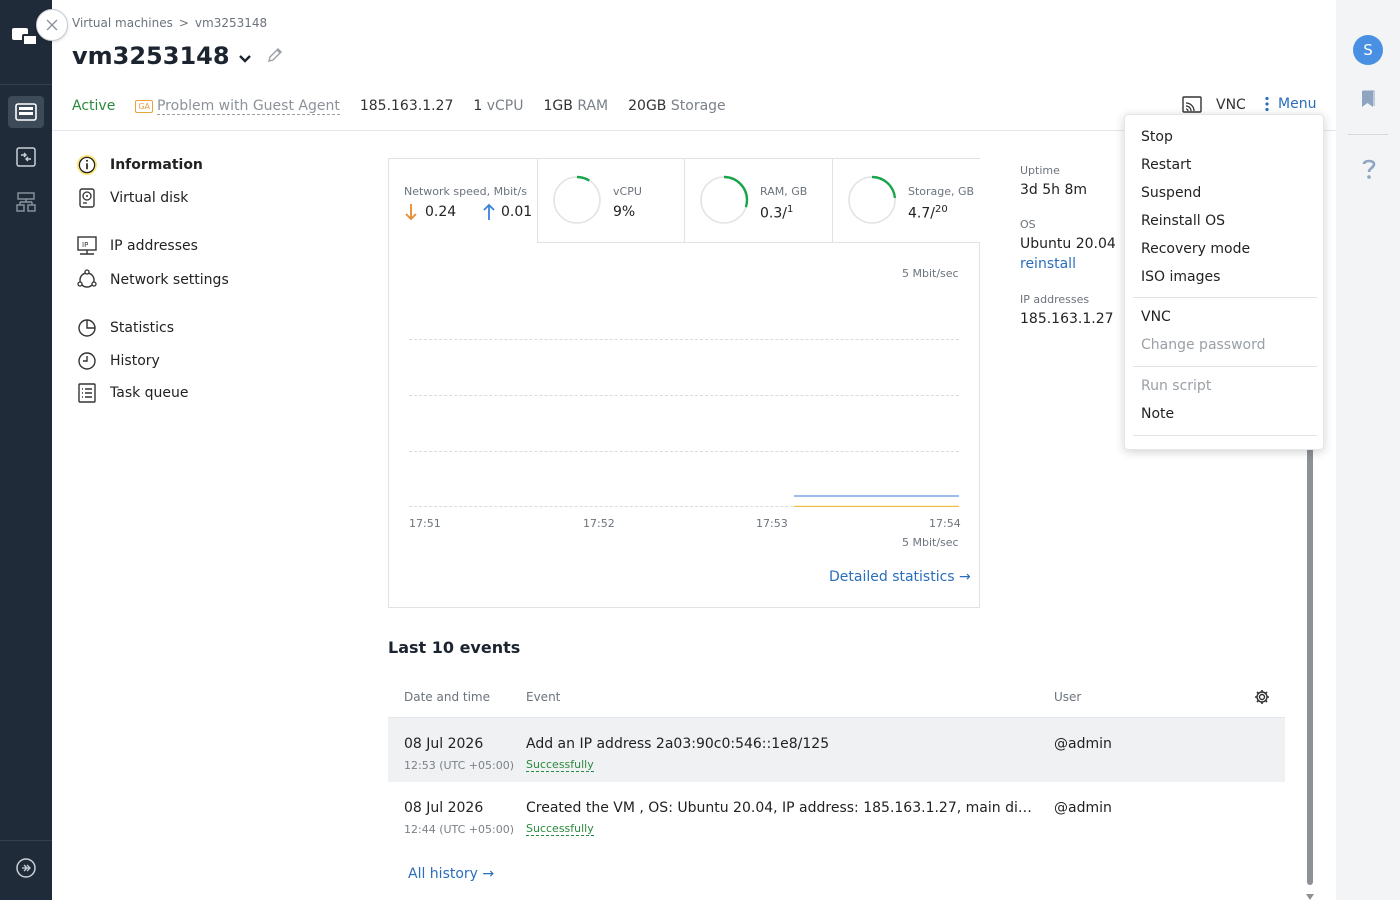 The image size is (1400, 900). Describe the element at coordinates (1368, 450) in the screenshot. I see `right-rail` at that location.